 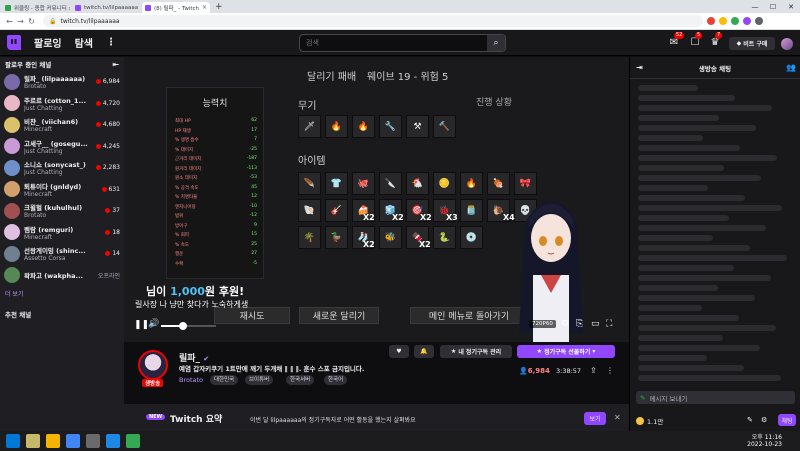 What do you see at coordinates (471, 183) in the screenshot?
I see `item-slot: 🔥` at bounding box center [471, 183].